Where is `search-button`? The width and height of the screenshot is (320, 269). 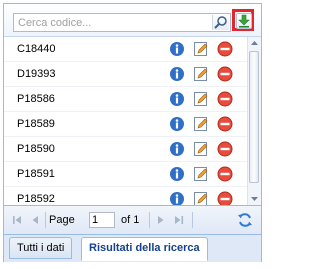
search-button is located at coordinates (220, 22).